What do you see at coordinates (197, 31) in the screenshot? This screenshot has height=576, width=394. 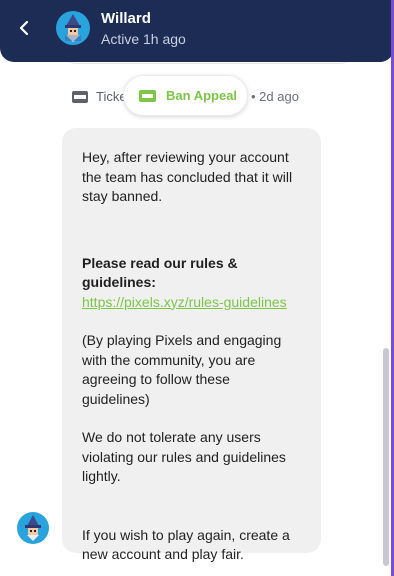 I see `chat-header: Willard Active 1h ago` at bounding box center [197, 31].